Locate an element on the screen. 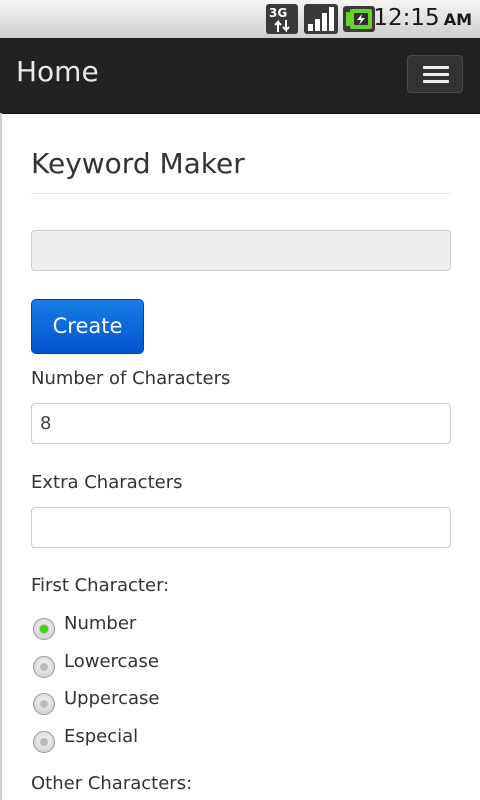  status-clock: 12:15 AM is located at coordinates (422, 18).